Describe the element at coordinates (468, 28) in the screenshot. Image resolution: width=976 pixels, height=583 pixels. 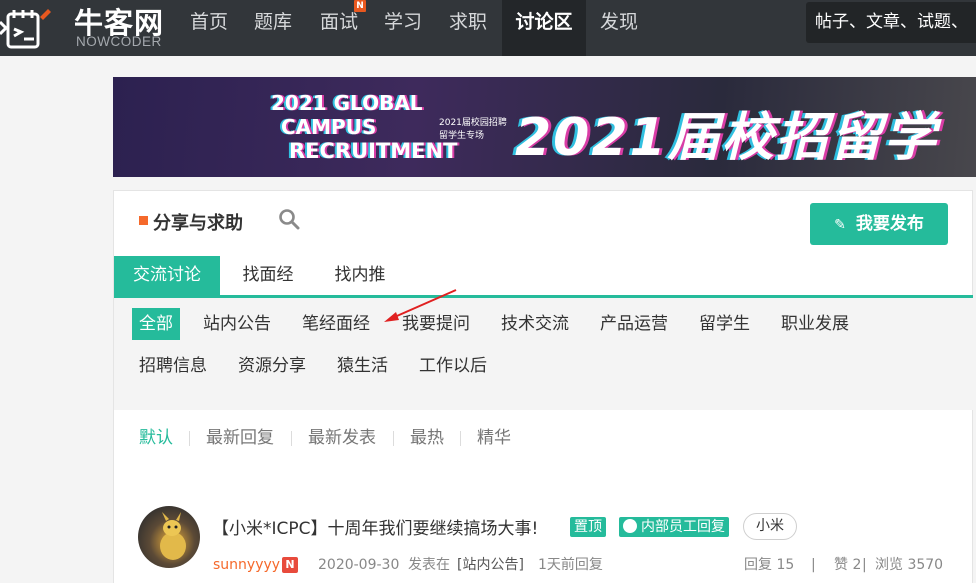
I see `nav-jobs: 求职` at that location.